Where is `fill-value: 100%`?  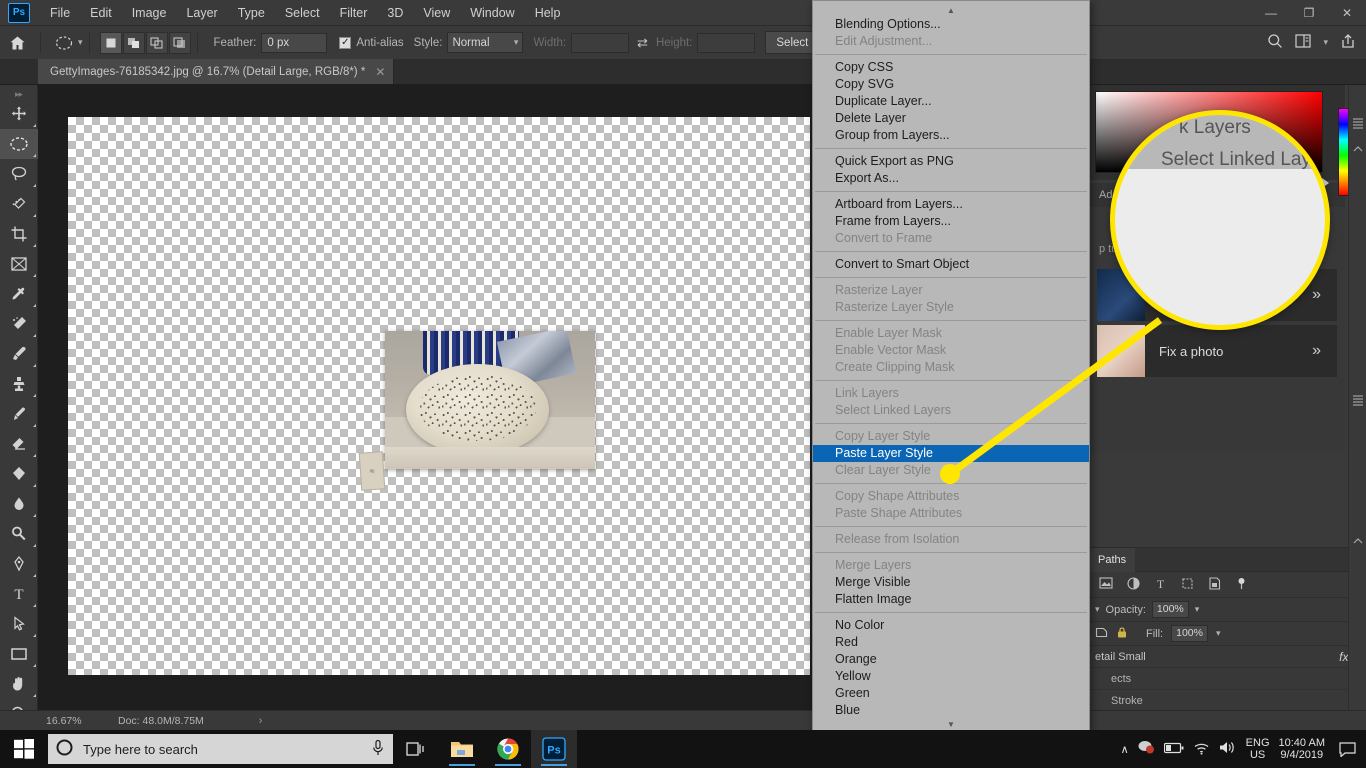
fill-value: 100% is located at coordinates (1189, 633).